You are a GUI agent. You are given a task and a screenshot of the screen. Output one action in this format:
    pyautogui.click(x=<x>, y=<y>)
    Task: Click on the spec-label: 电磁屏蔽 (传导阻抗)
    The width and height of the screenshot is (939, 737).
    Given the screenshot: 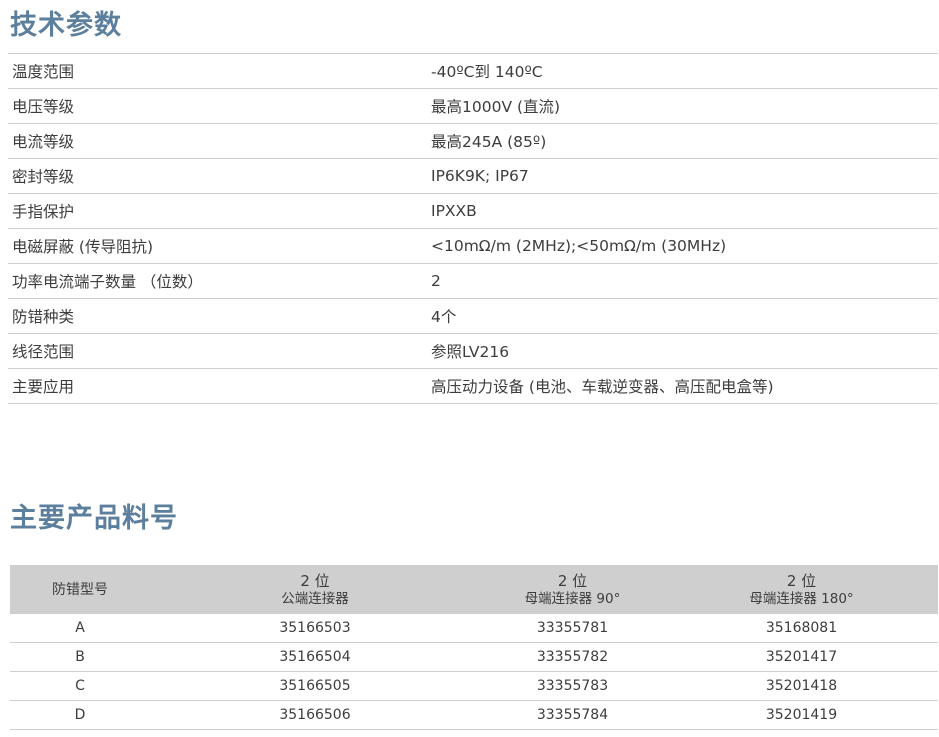 What is the action you would take?
    pyautogui.click(x=216, y=246)
    